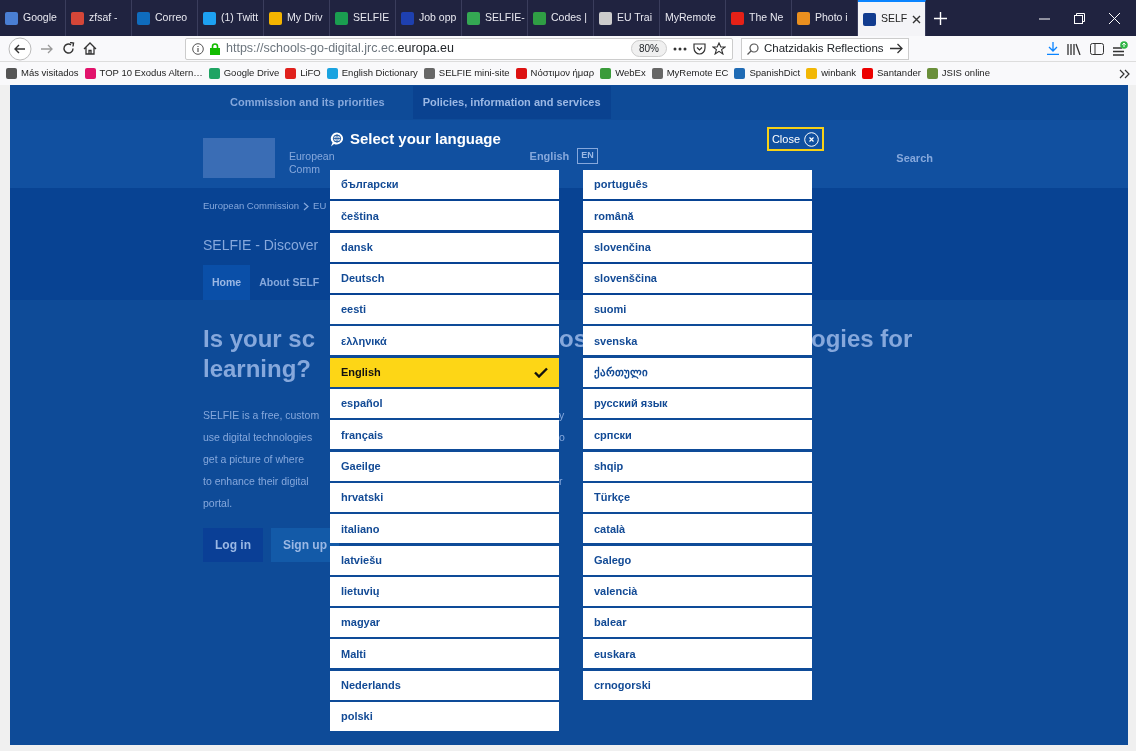 This screenshot has height=751, width=1136. Describe the element at coordinates (258, 437) in the screenshot. I see `paragraph-text: use digital technologies` at that location.